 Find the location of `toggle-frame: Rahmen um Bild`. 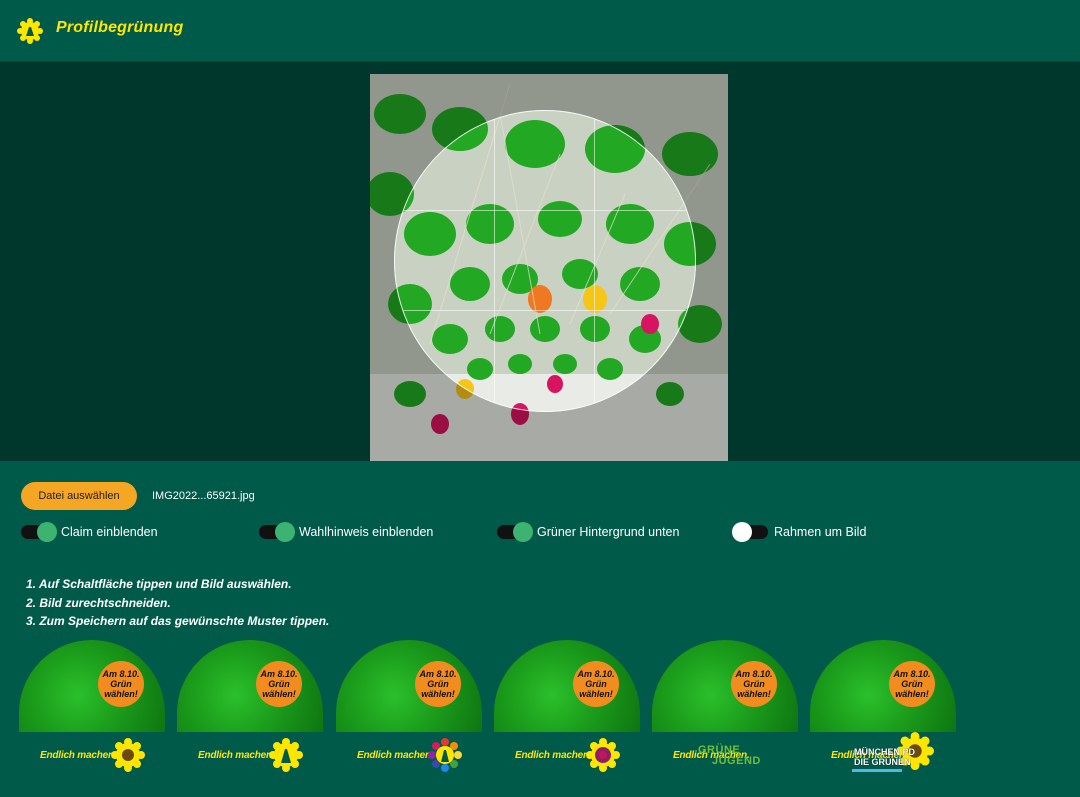

toggle-frame: Rahmen um Bild is located at coordinates (799, 532).